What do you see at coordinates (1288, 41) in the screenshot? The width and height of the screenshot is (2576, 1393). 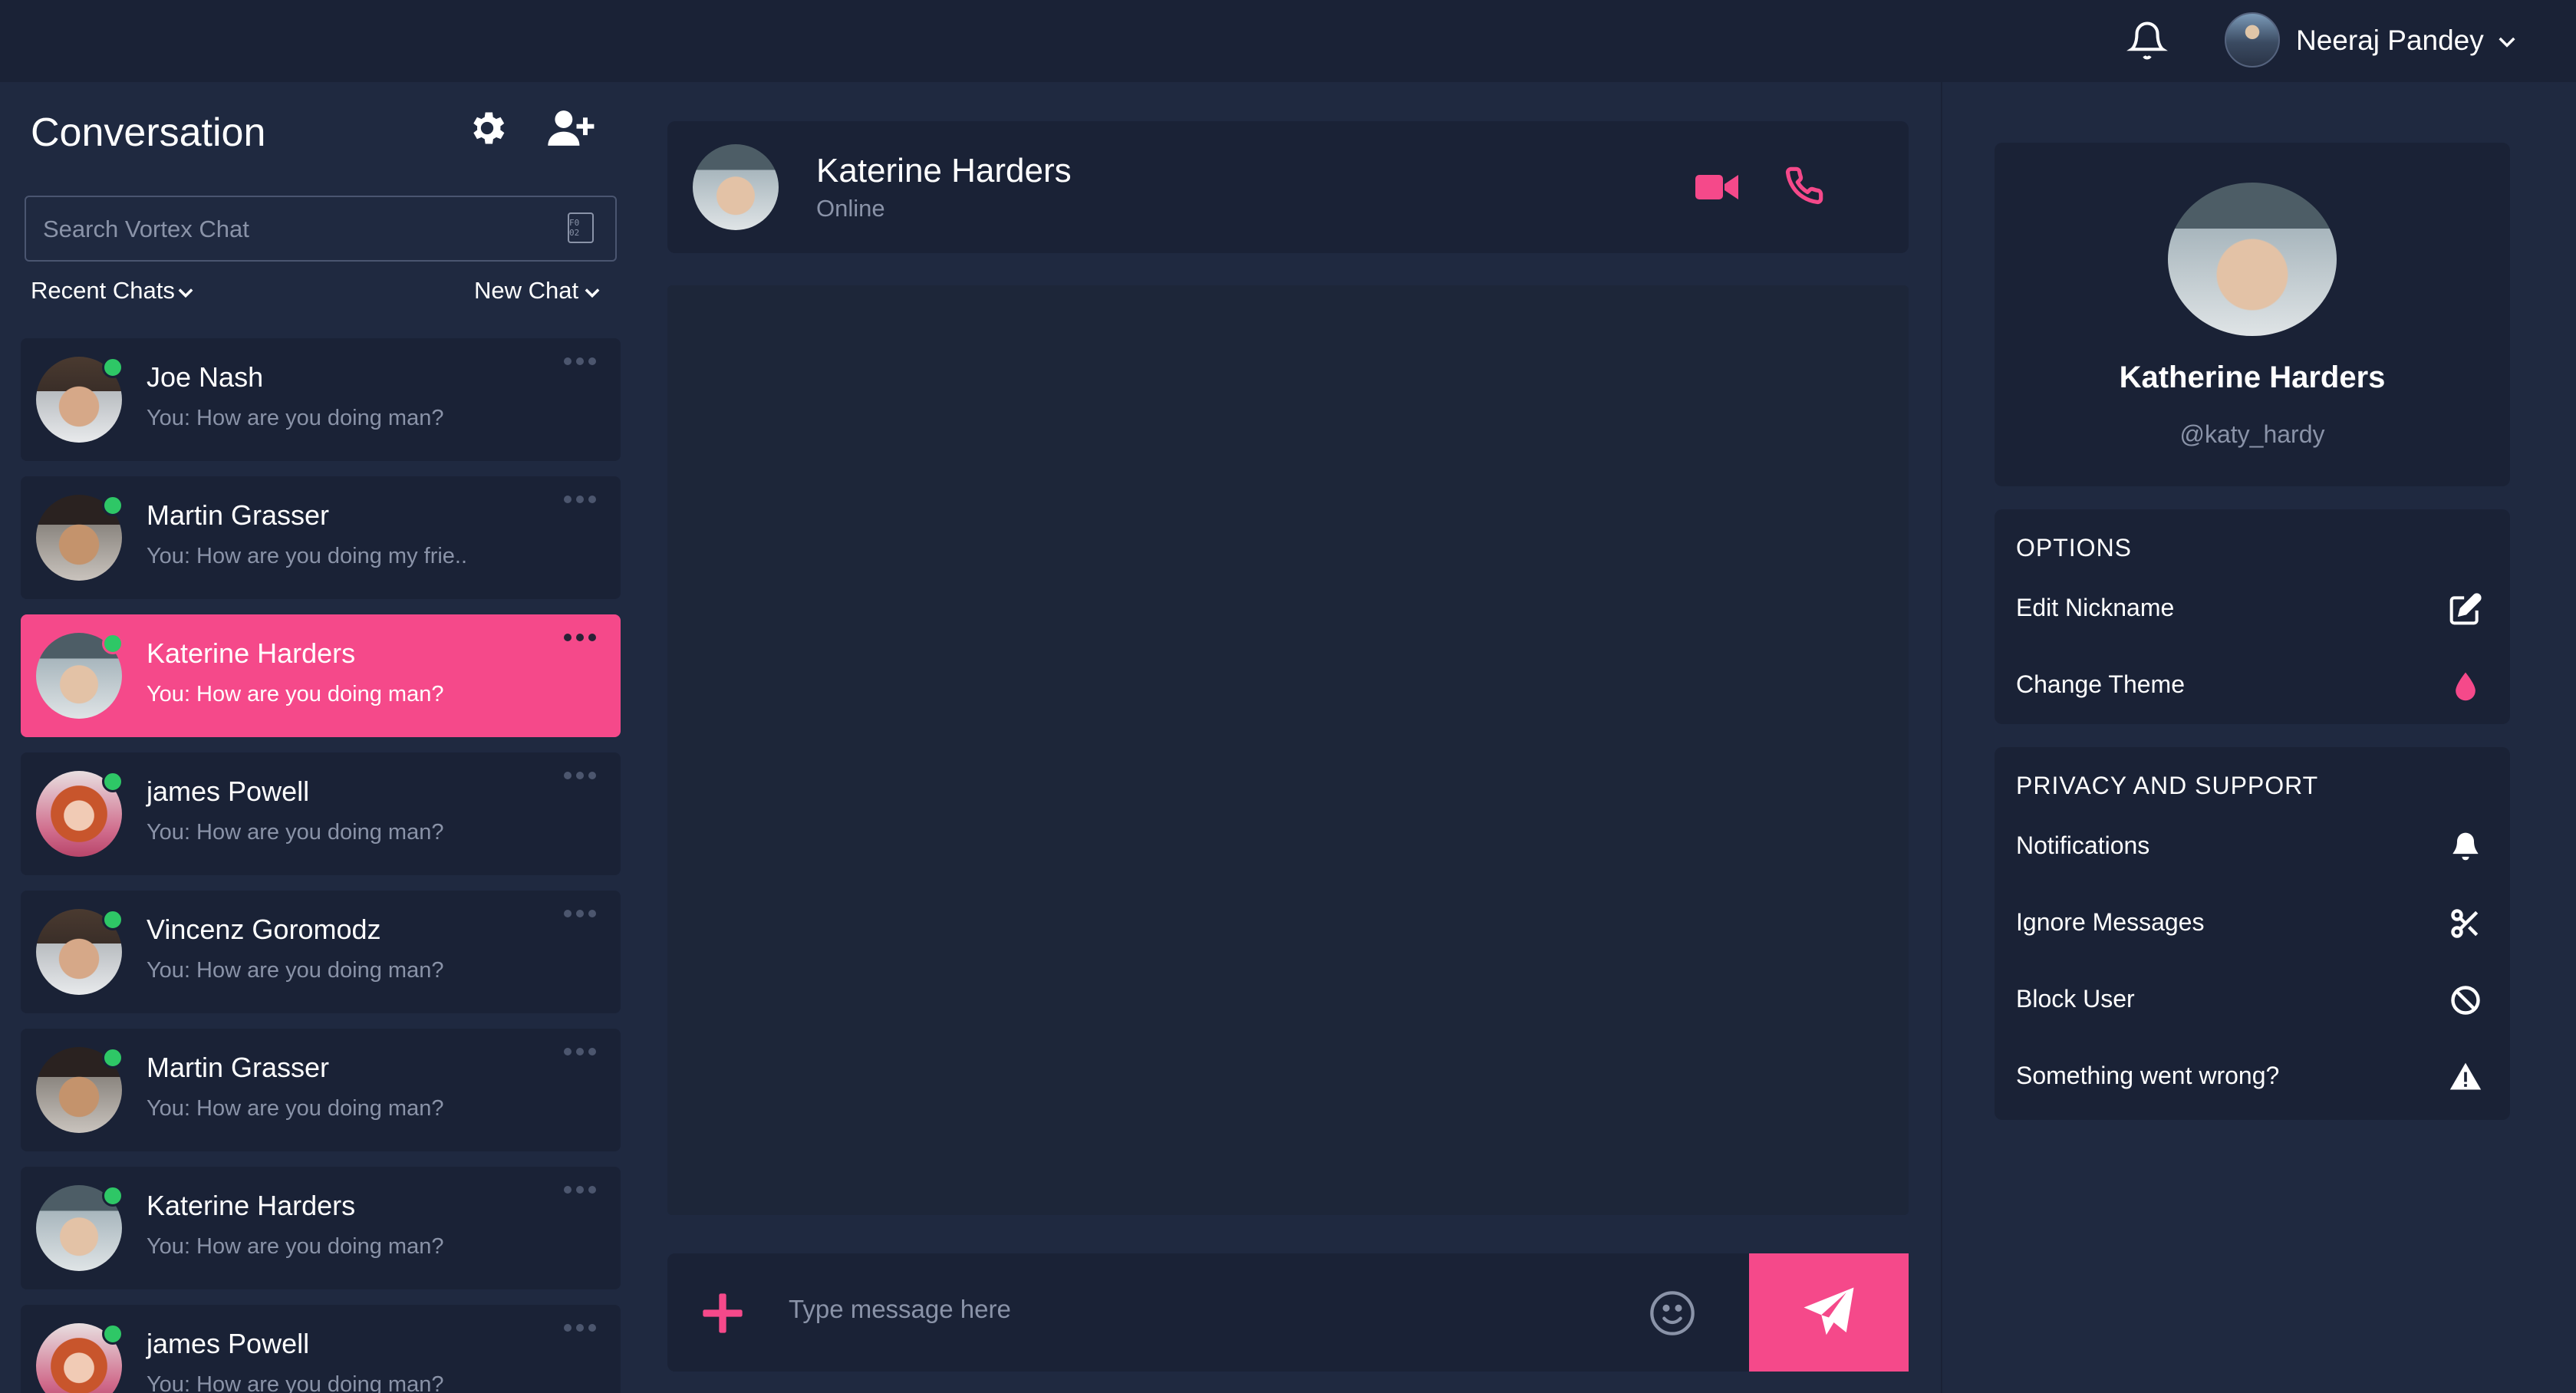 I see `top-bar: Neeraj Pandey` at bounding box center [1288, 41].